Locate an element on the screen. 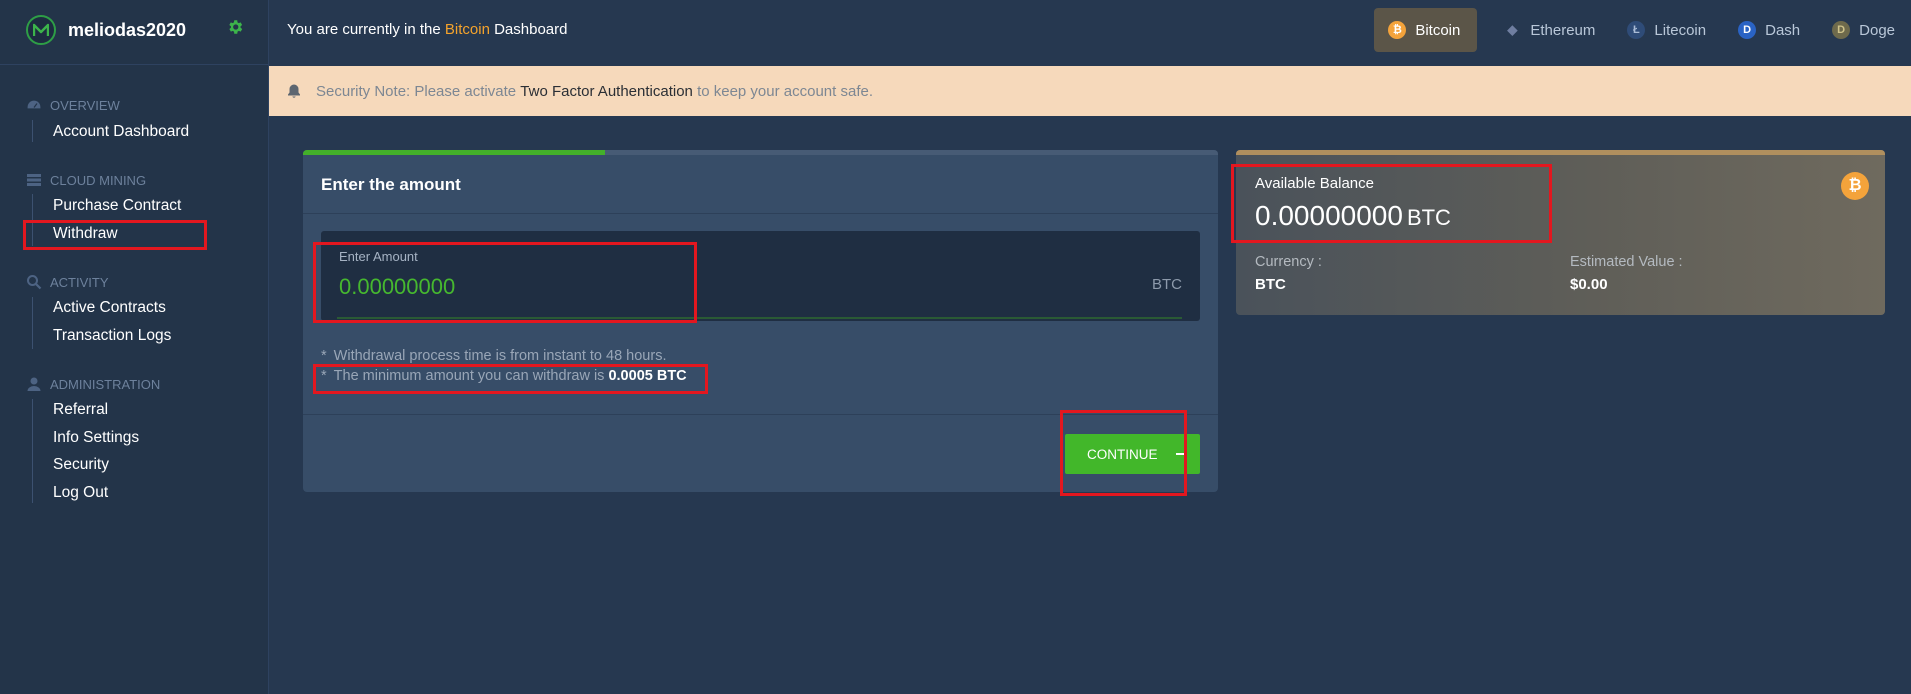 The image size is (1911, 694). dash-icon: D is located at coordinates (1747, 30).